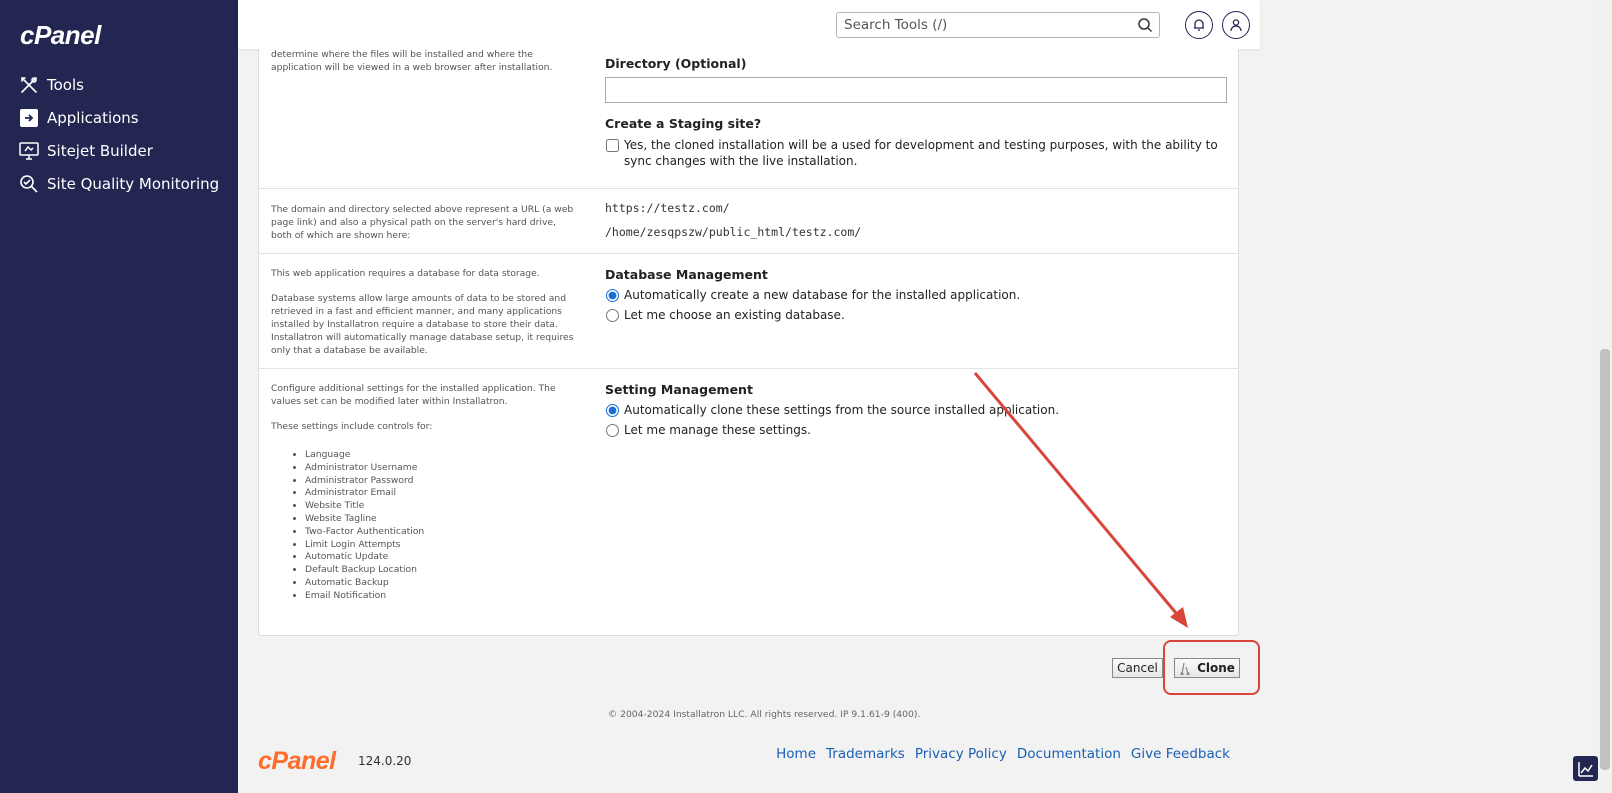 This screenshot has width=1612, height=793. I want to click on list-item: Two-Factor Authentication, so click(440, 532).